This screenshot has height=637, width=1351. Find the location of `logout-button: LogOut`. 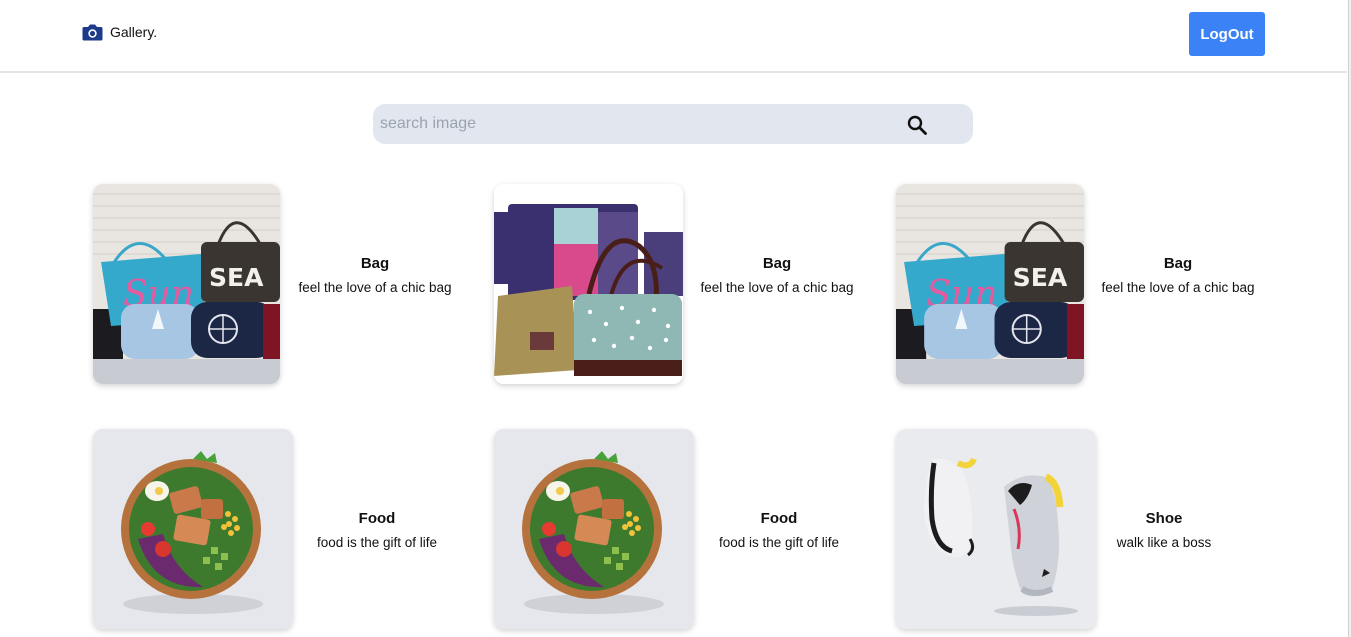

logout-button: LogOut is located at coordinates (1227, 34).